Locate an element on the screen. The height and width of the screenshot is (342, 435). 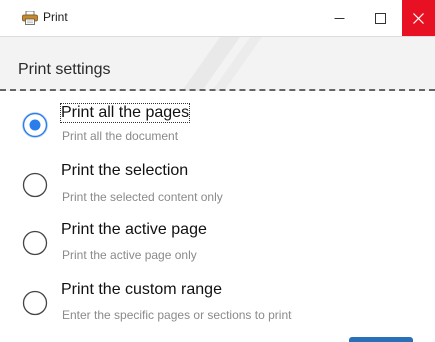
maximize-icon is located at coordinates (380, 18).